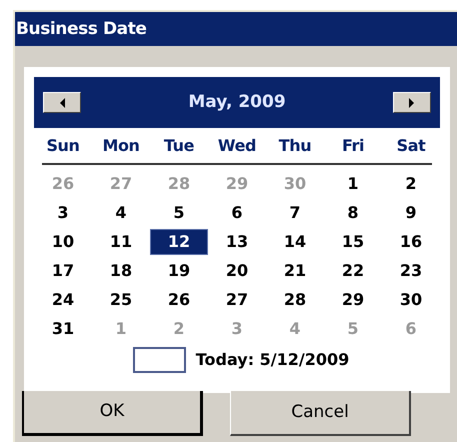  What do you see at coordinates (63, 328) in the screenshot?
I see `day-cell: 31` at bounding box center [63, 328].